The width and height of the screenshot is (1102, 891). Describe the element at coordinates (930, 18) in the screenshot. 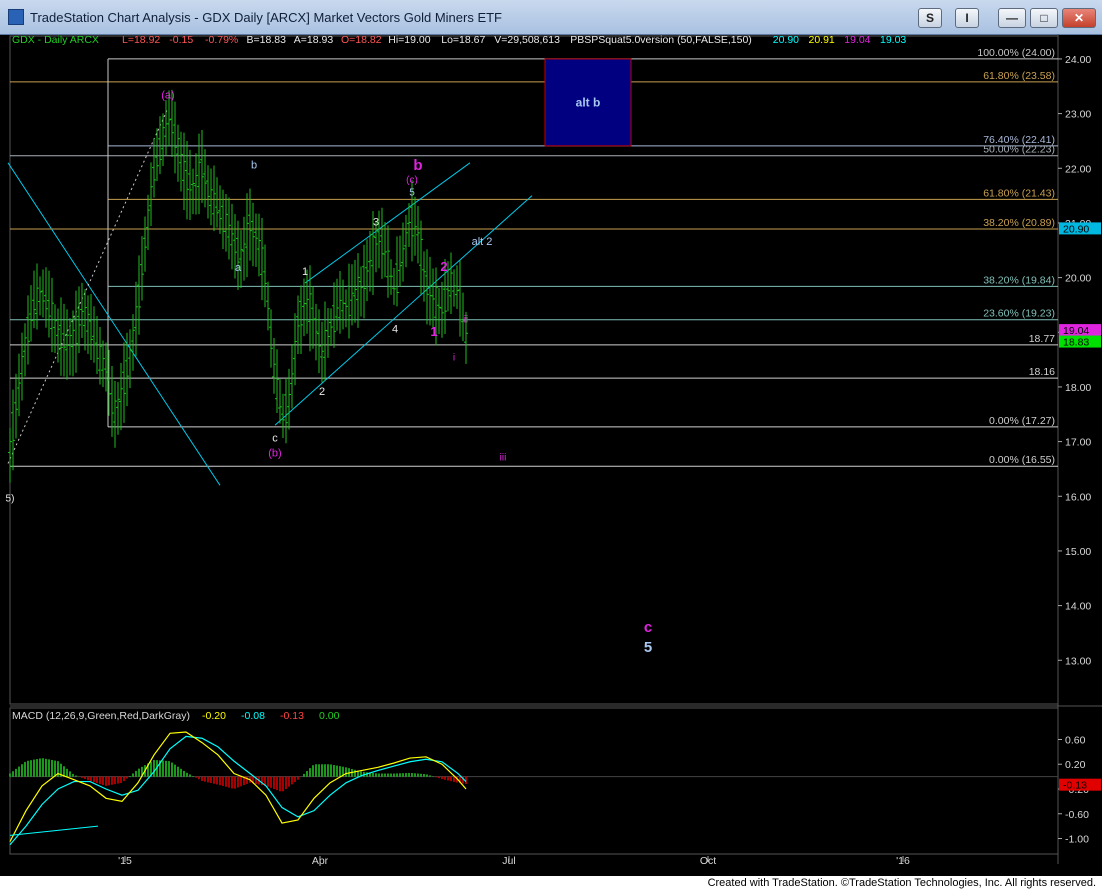

I see `s-button: S` at that location.